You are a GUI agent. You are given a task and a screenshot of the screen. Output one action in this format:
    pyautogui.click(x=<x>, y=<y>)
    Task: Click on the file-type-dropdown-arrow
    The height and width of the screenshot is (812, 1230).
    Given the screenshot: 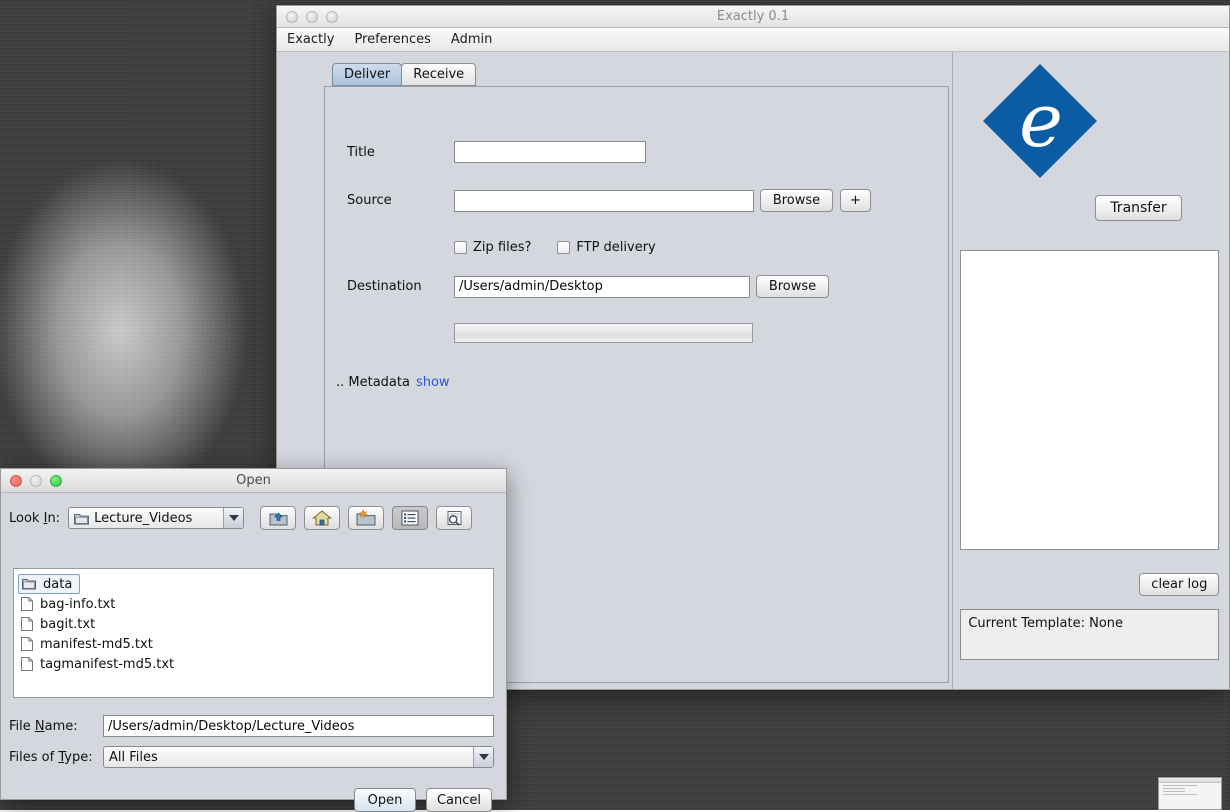 What is the action you would take?
    pyautogui.click(x=483, y=757)
    